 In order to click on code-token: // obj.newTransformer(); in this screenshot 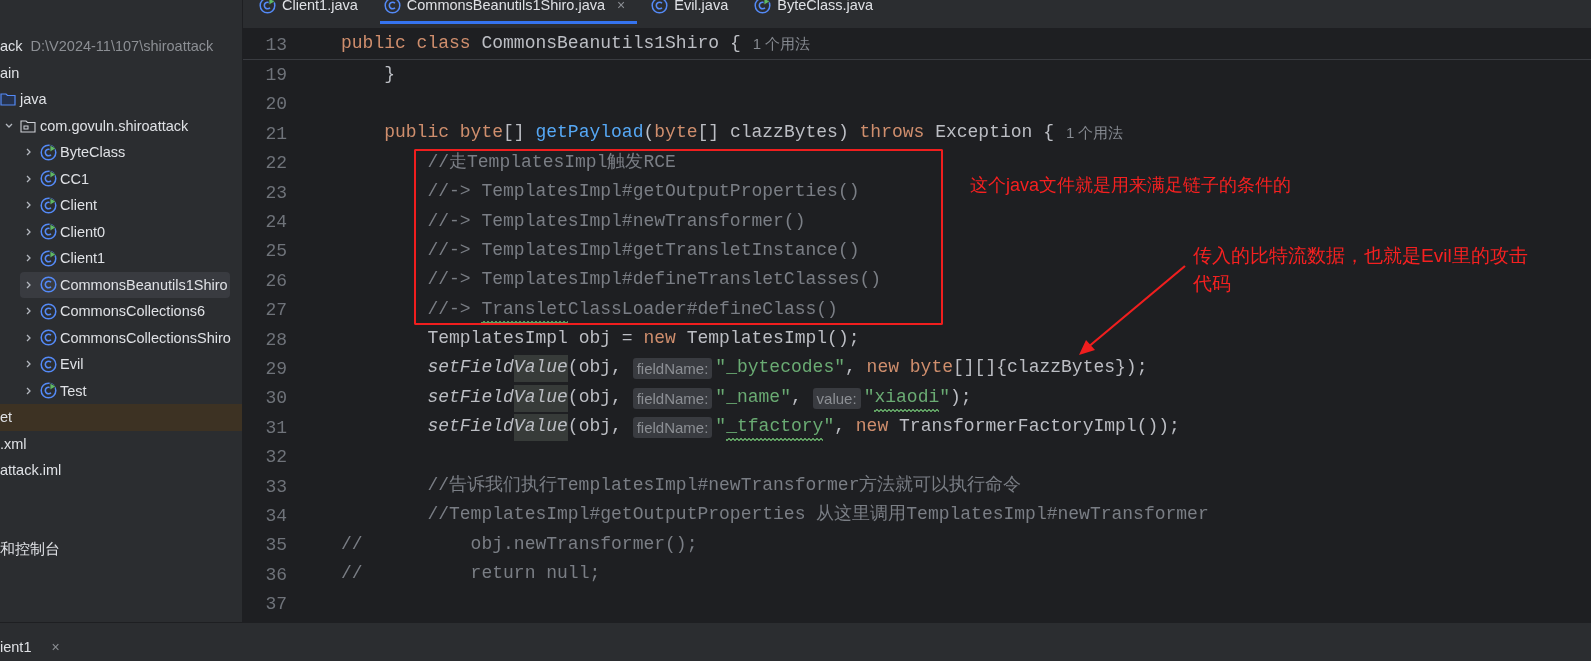, I will do `click(519, 544)`.